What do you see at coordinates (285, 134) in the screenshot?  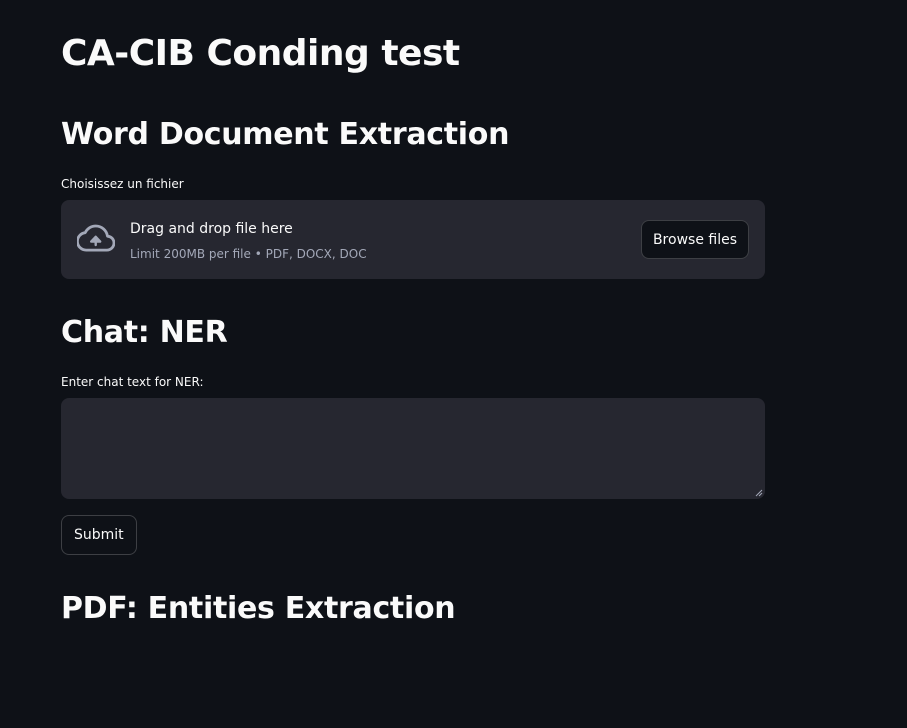 I see `word-extraction-heading: Word Document Extraction` at bounding box center [285, 134].